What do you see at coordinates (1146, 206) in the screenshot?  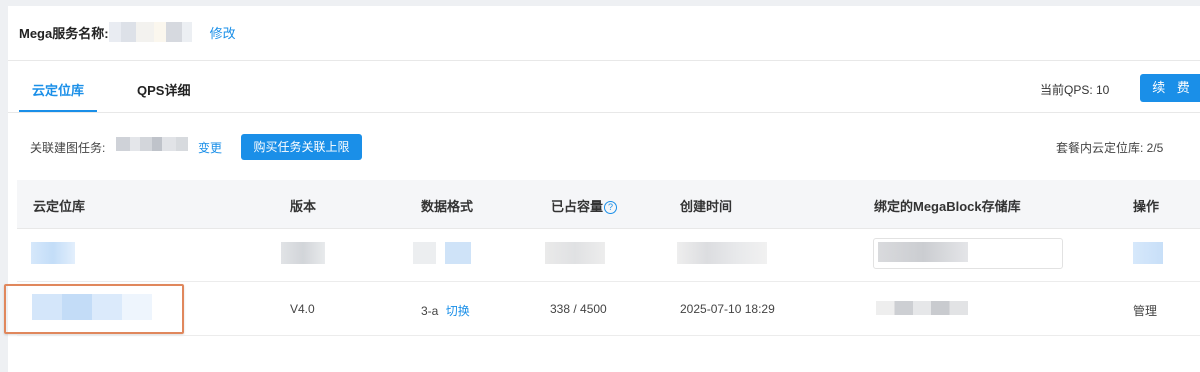 I see `column-header-actions: 操作` at bounding box center [1146, 206].